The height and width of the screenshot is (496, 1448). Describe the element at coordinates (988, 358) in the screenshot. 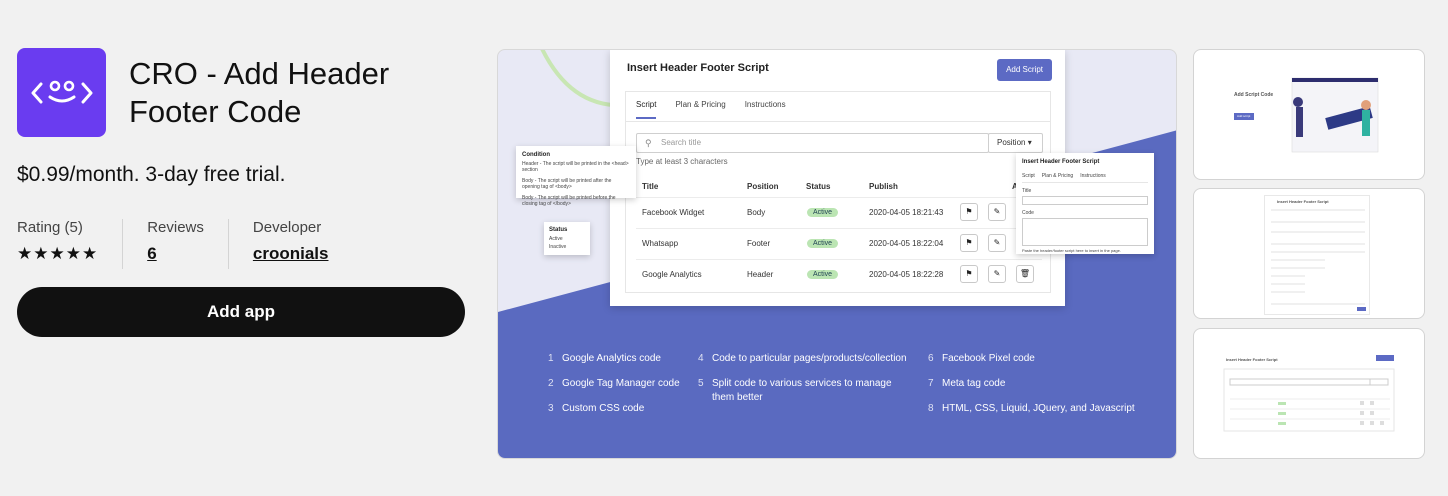

I see `feature-text: Facebook Pixel code` at that location.